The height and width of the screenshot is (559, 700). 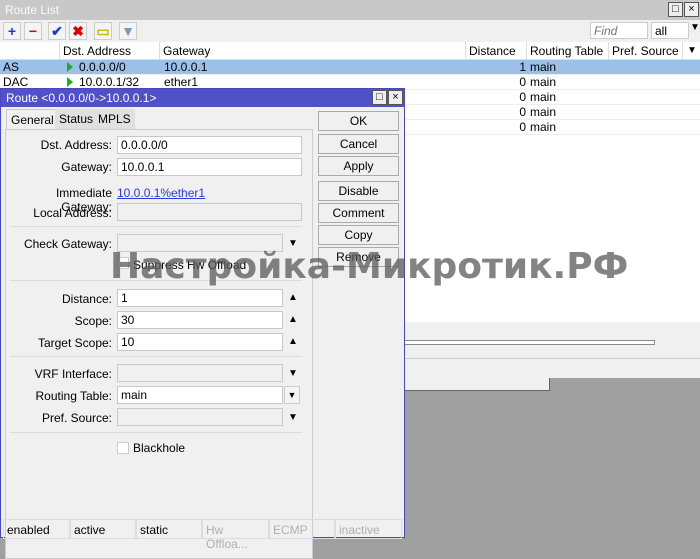 What do you see at coordinates (74, 396) in the screenshot?
I see `routing-table-label: Routing Table:` at bounding box center [74, 396].